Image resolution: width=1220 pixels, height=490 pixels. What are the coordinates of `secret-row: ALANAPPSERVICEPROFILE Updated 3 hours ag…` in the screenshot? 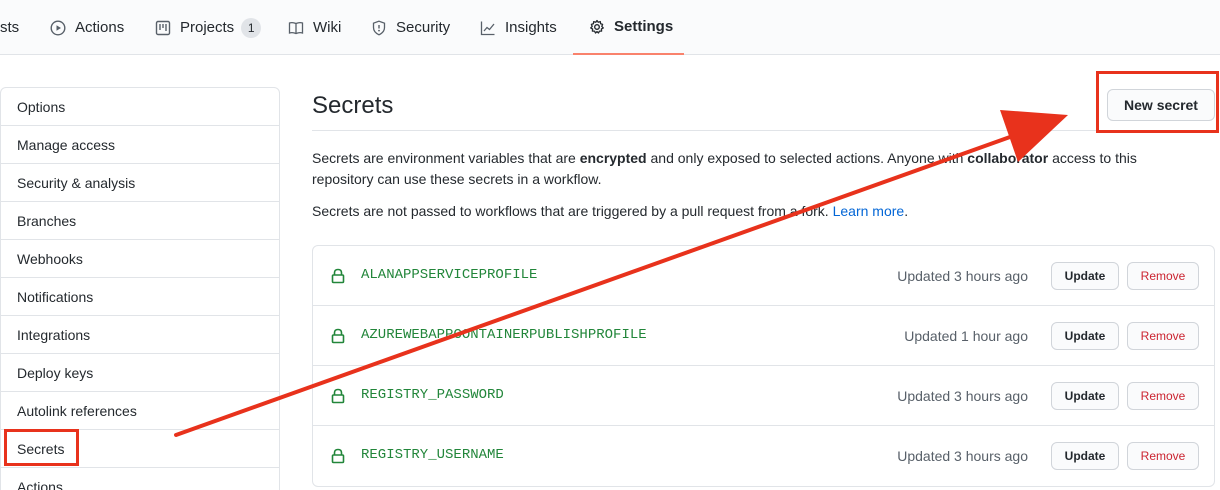 It's located at (763, 276).